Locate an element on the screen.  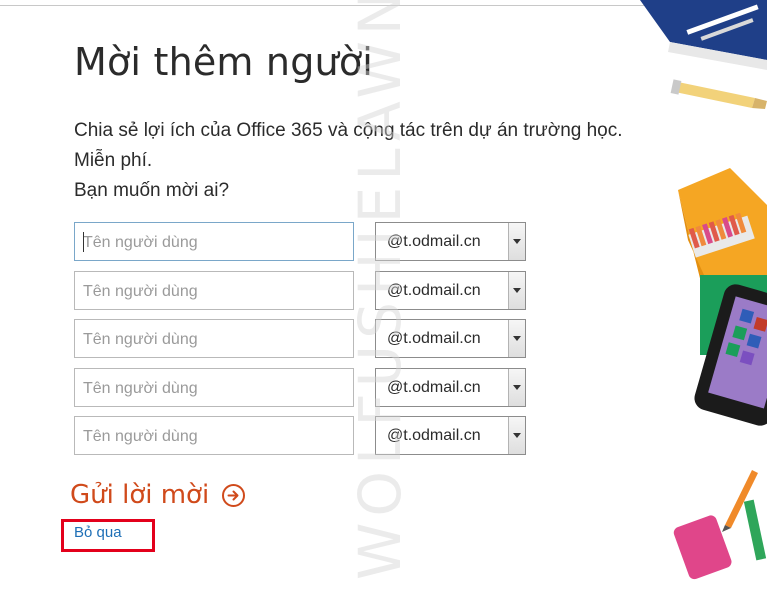
skip-link: Bỏ qua is located at coordinates (98, 532).